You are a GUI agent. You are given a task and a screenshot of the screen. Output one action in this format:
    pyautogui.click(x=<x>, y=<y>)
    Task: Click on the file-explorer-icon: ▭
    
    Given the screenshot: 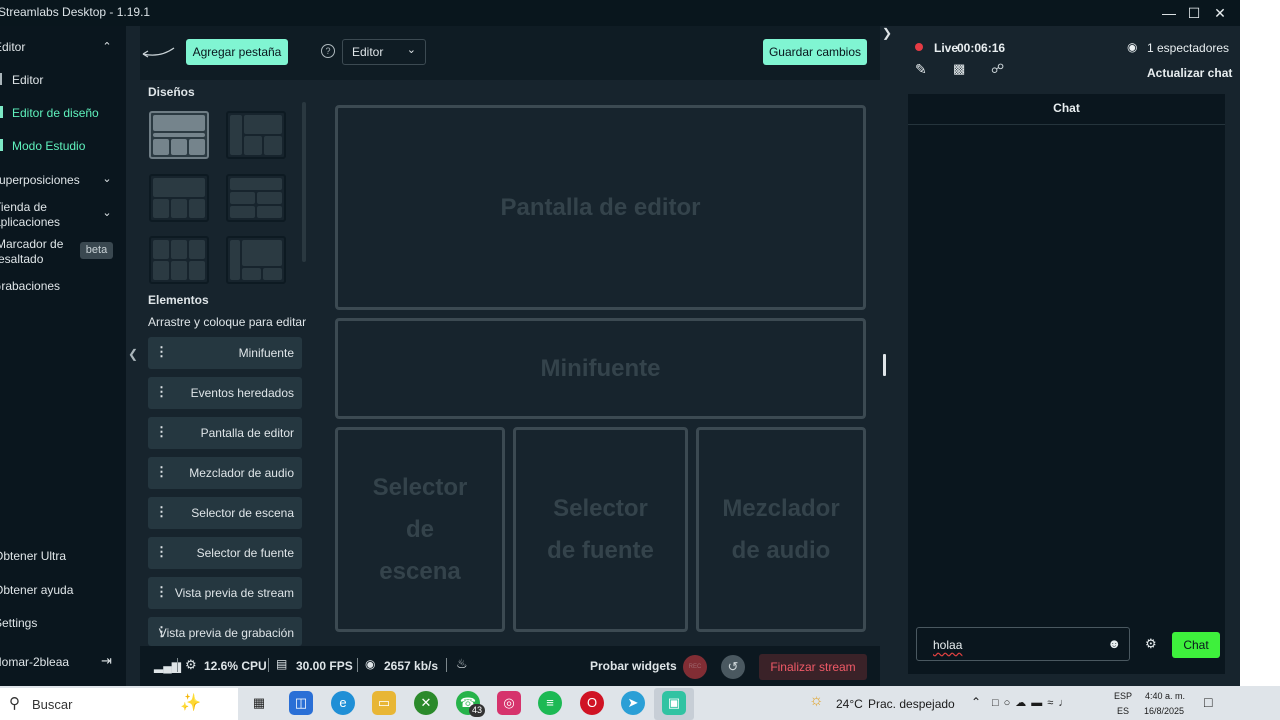 What is the action you would take?
    pyautogui.click(x=384, y=703)
    